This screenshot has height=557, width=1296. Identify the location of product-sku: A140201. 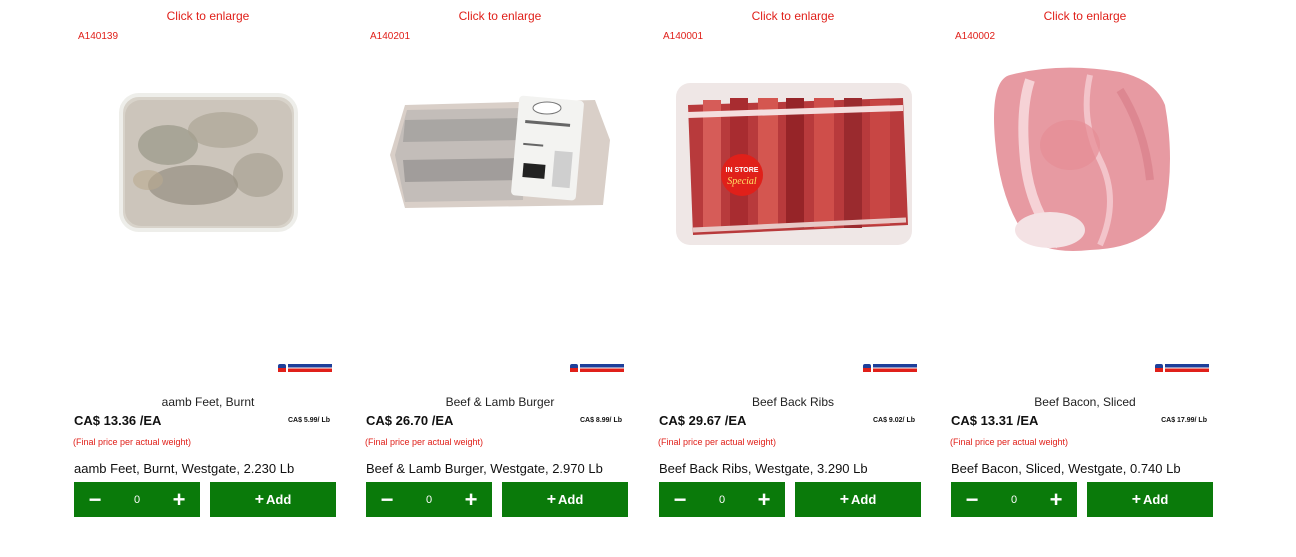
(390, 36).